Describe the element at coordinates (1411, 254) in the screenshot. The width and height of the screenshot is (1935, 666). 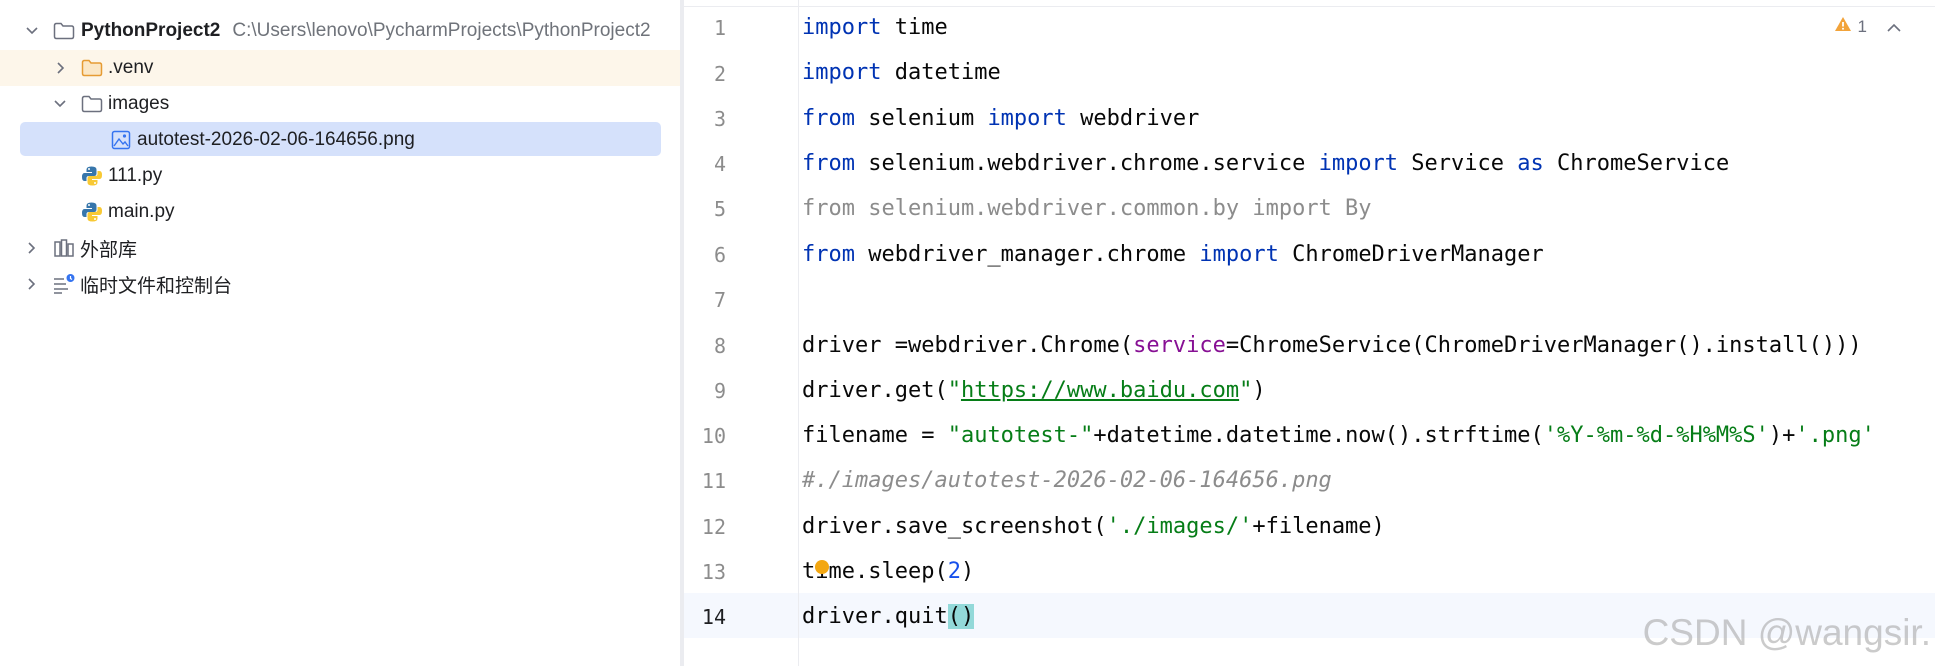
I see `code-text: ChromeDriverManager` at that location.